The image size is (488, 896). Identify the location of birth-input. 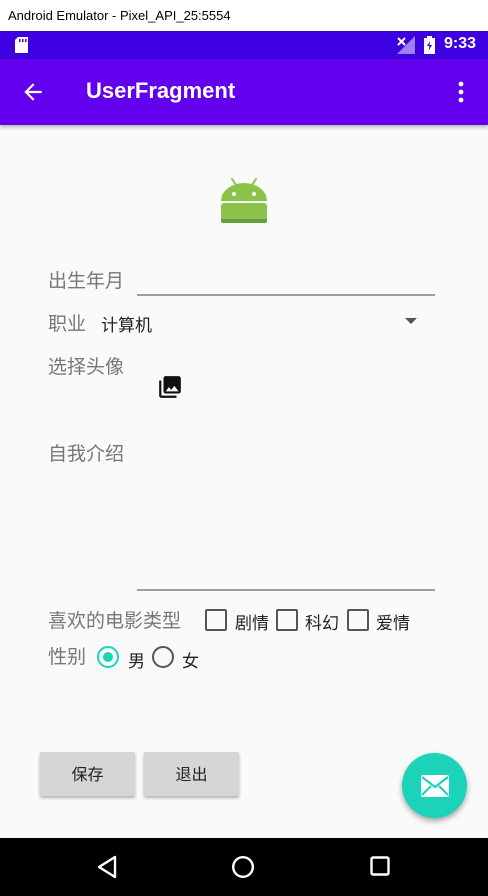
(288, 280).